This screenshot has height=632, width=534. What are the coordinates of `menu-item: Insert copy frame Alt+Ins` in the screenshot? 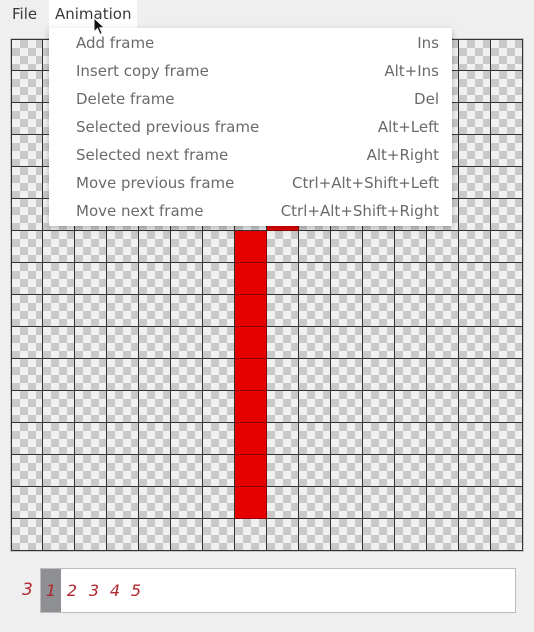 It's located at (250, 71).